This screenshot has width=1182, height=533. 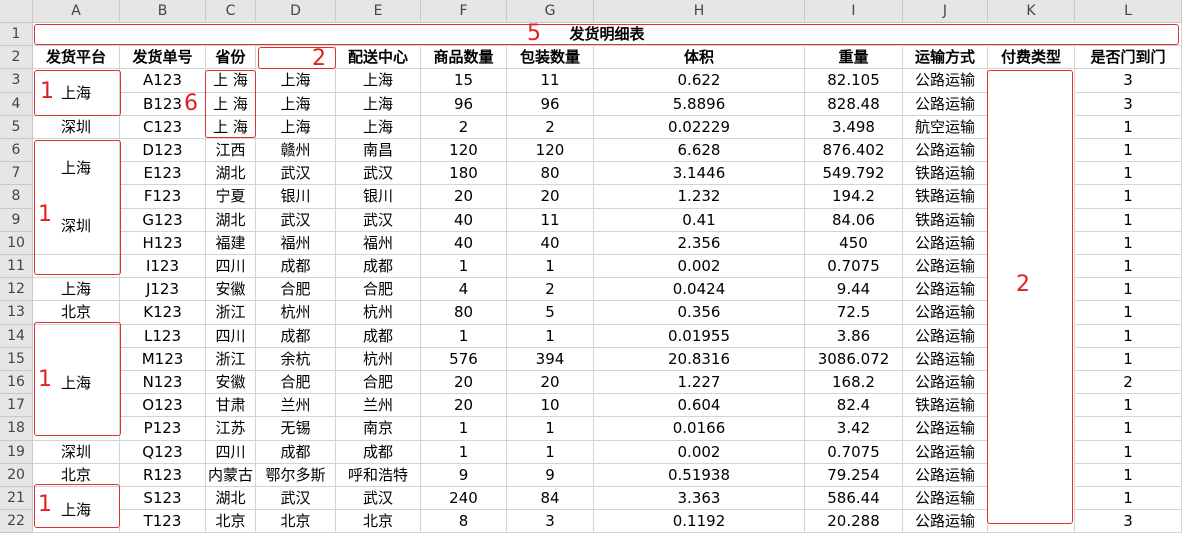 What do you see at coordinates (76, 452) in the screenshot?
I see `cell-a: 深圳` at bounding box center [76, 452].